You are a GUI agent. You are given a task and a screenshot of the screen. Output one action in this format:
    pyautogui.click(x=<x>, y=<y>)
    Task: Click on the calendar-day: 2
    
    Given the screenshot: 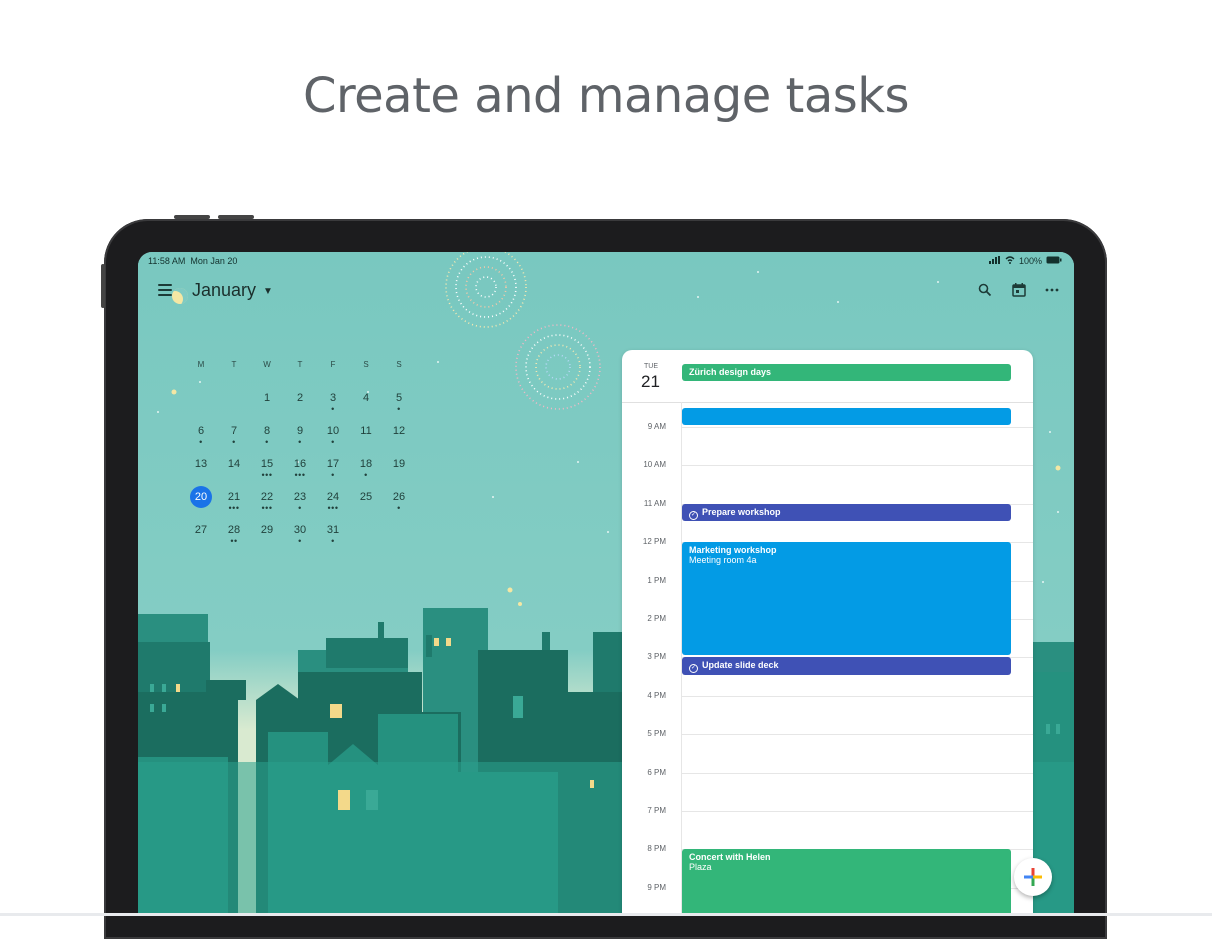 What is the action you would take?
    pyautogui.click(x=300, y=398)
    